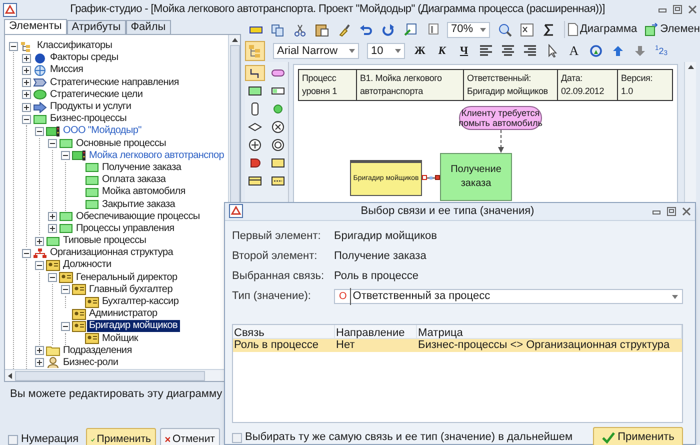 Image resolution: width=700 pixels, height=445 pixels. Describe the element at coordinates (279, 276) in the screenshot. I see `field-label: Выбранная связь:` at that location.